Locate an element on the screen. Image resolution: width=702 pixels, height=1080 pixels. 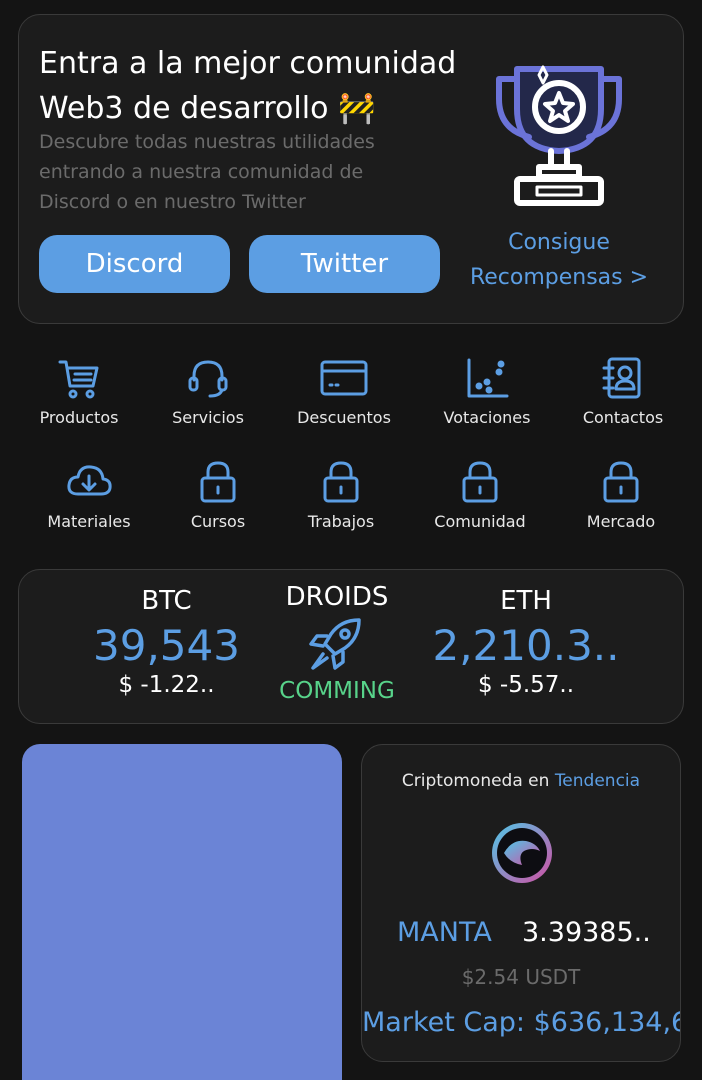
grid-label-votaciones: Votaciones is located at coordinates (487, 417).